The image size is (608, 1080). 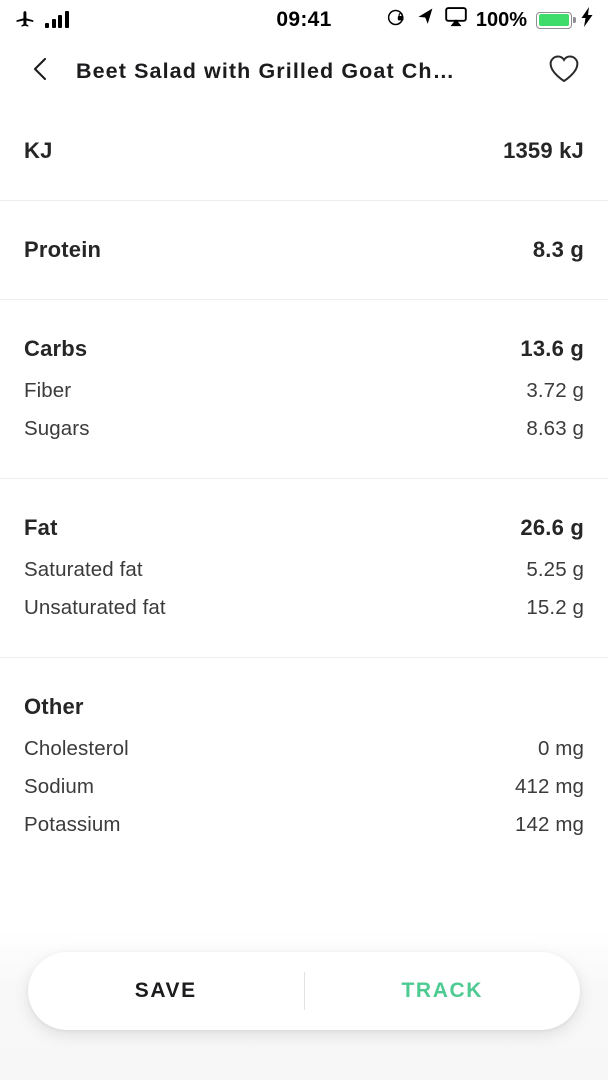 I want to click on nutrition-sublabel: Sugars, so click(x=57, y=428).